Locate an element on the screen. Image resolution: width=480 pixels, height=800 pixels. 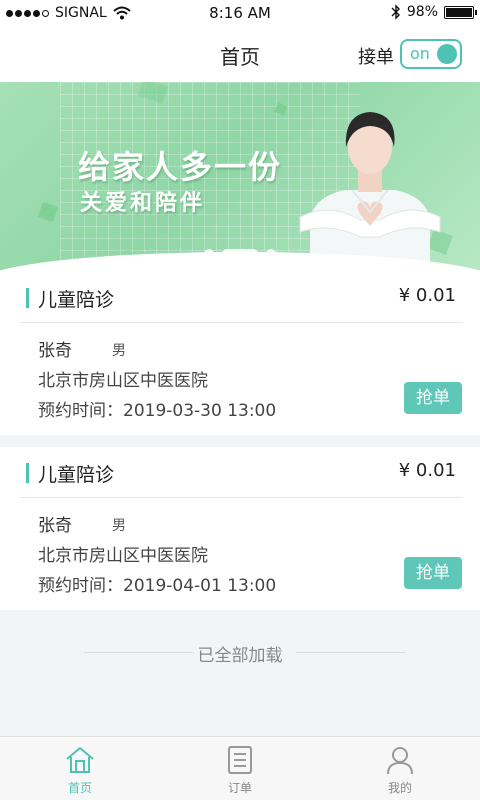
appointment-time: 预约时间：2019-03-30 13:00 is located at coordinates (157, 408).